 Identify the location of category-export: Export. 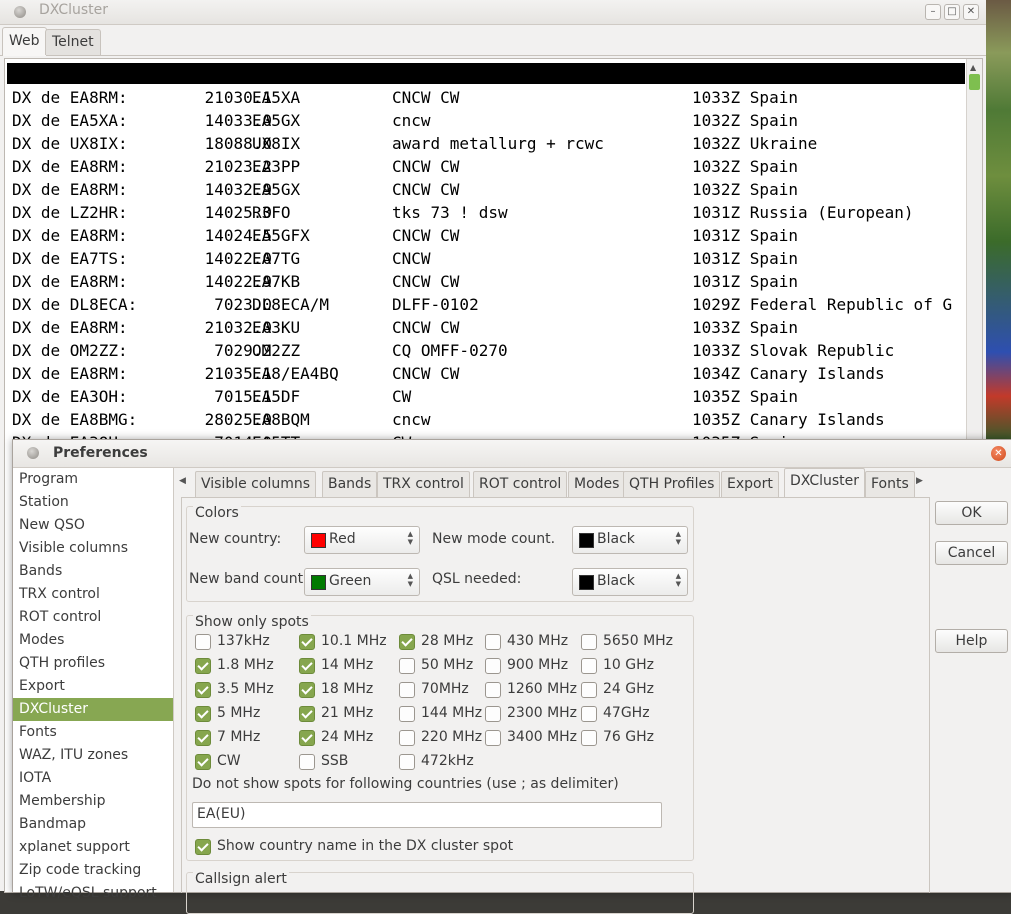
(93, 686).